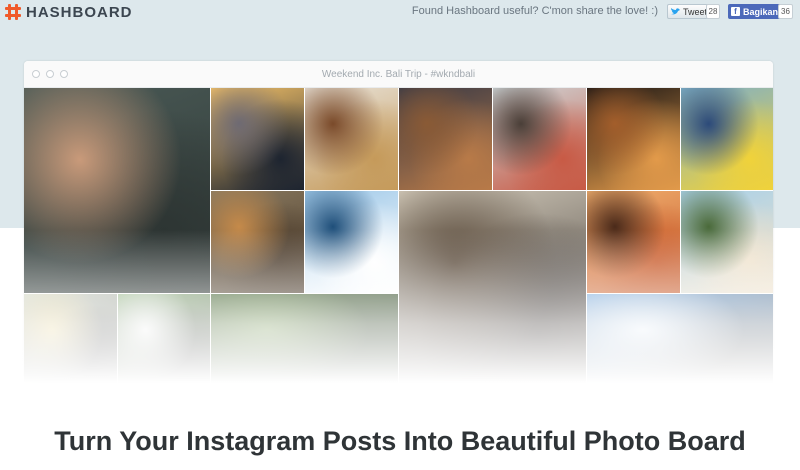  What do you see at coordinates (13, 12) in the screenshot?
I see `hashtag-icon` at bounding box center [13, 12].